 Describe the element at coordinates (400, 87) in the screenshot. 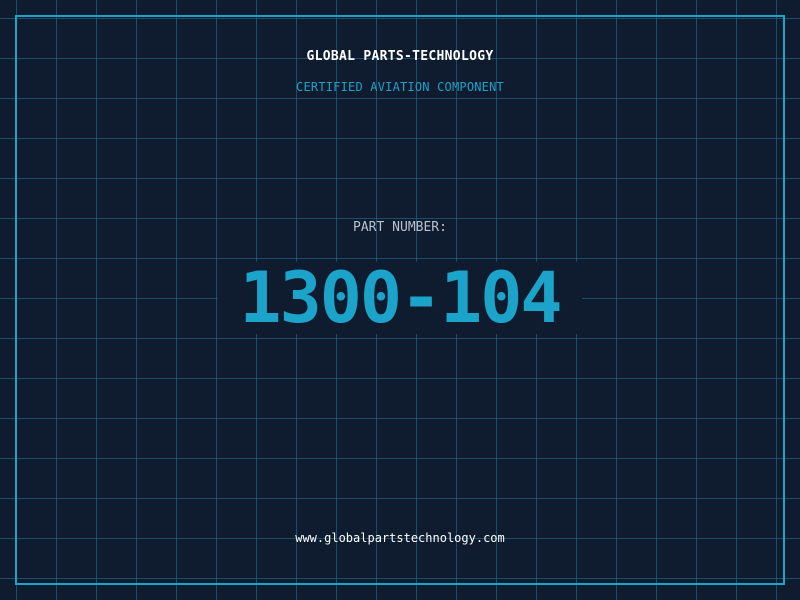

I see `certification-tagline: CERTIFIED AVIATION COMPONENT` at that location.